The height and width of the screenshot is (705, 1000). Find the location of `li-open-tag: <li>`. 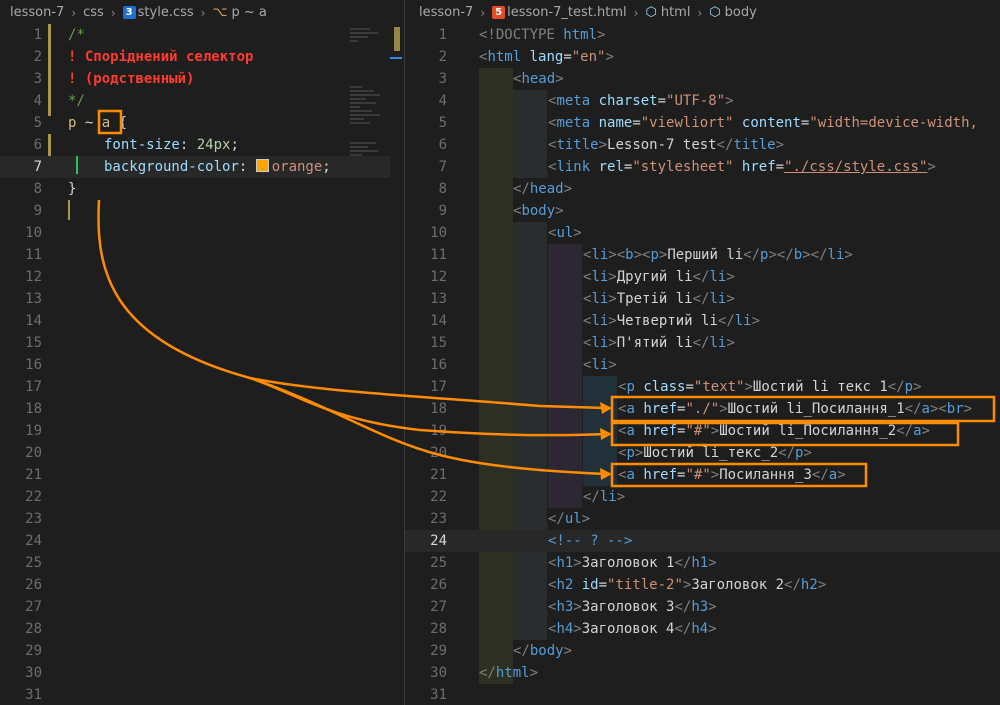

li-open-tag: <li> is located at coordinates (600, 365).